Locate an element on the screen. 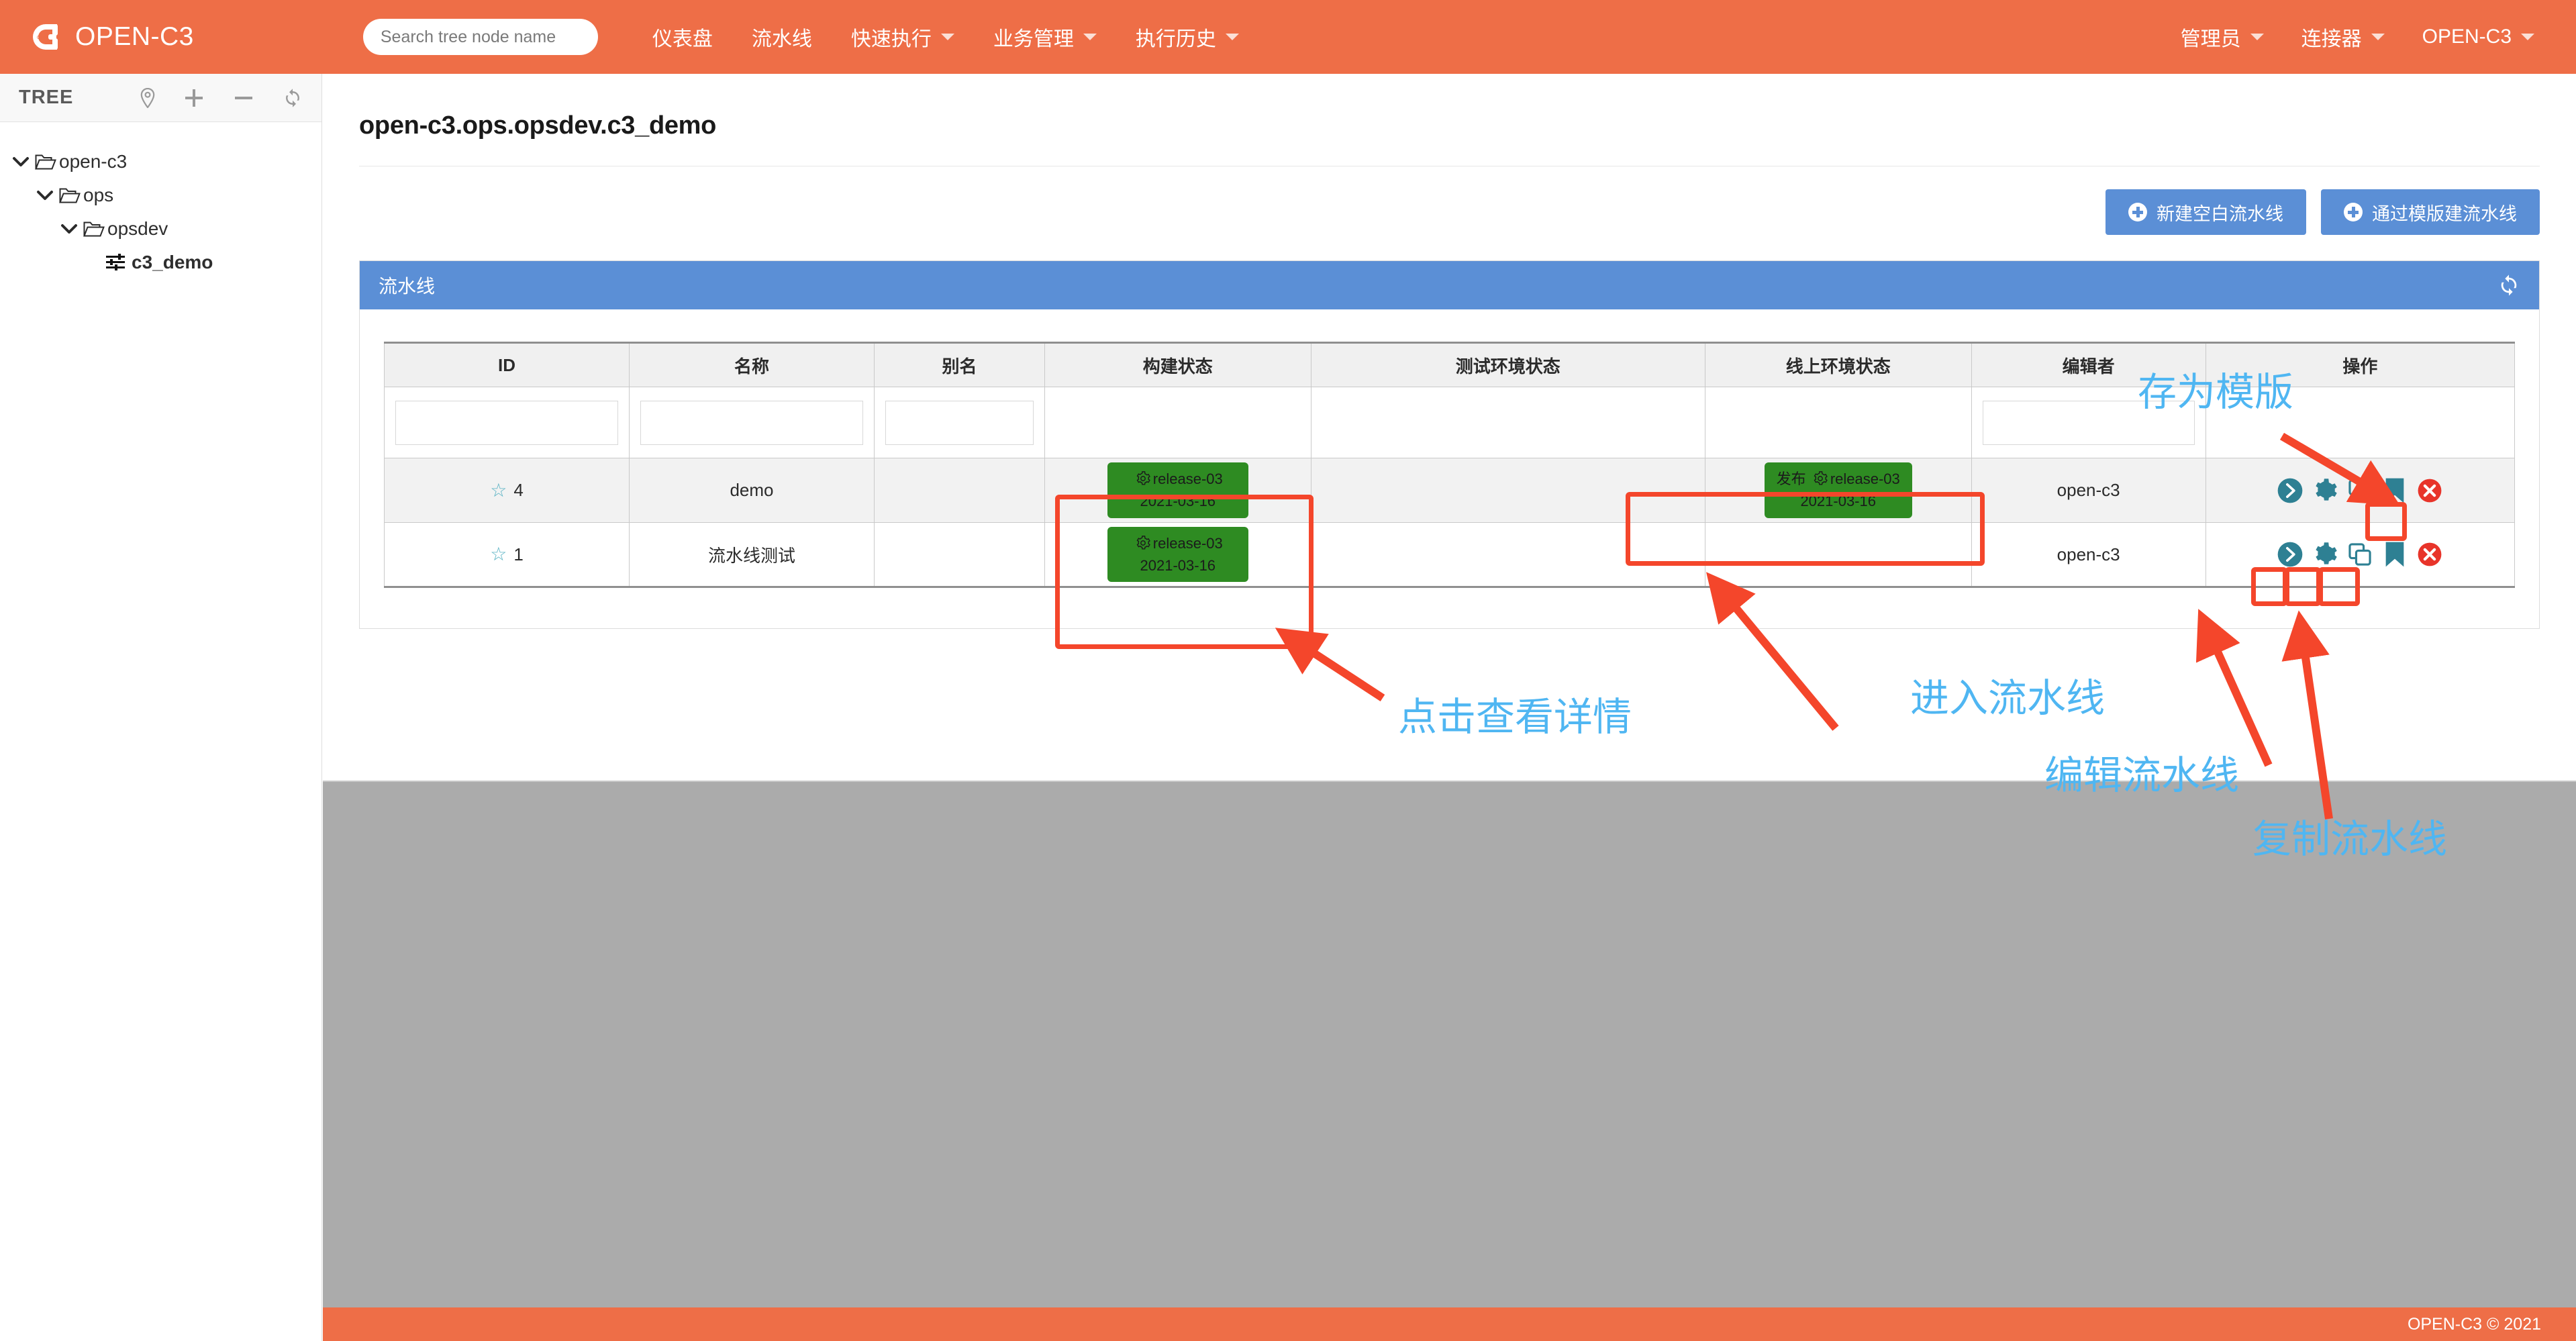 Image resolution: width=2576 pixels, height=1341 pixels. nav-label: OPEN-C3 is located at coordinates (2467, 37).